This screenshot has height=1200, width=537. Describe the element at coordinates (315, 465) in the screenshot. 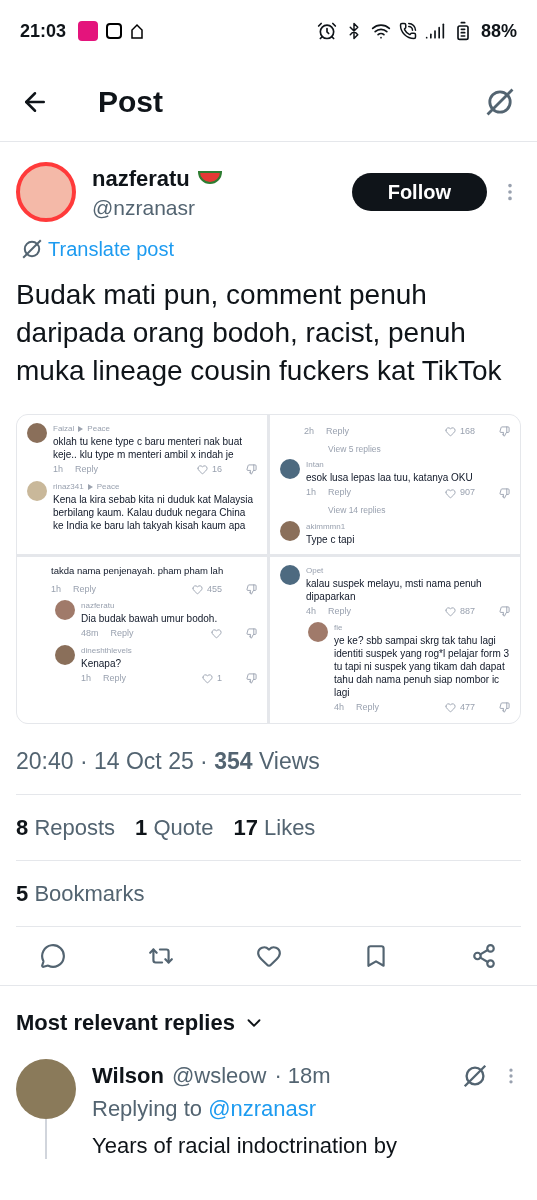

I see `comment-username: Intan` at that location.